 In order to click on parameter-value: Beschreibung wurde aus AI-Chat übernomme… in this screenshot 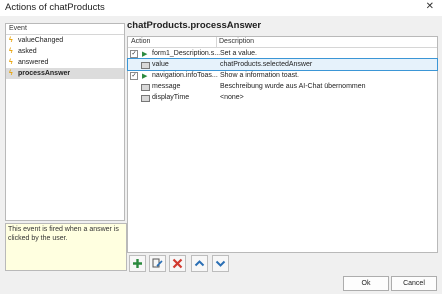, I will do `click(293, 86)`.